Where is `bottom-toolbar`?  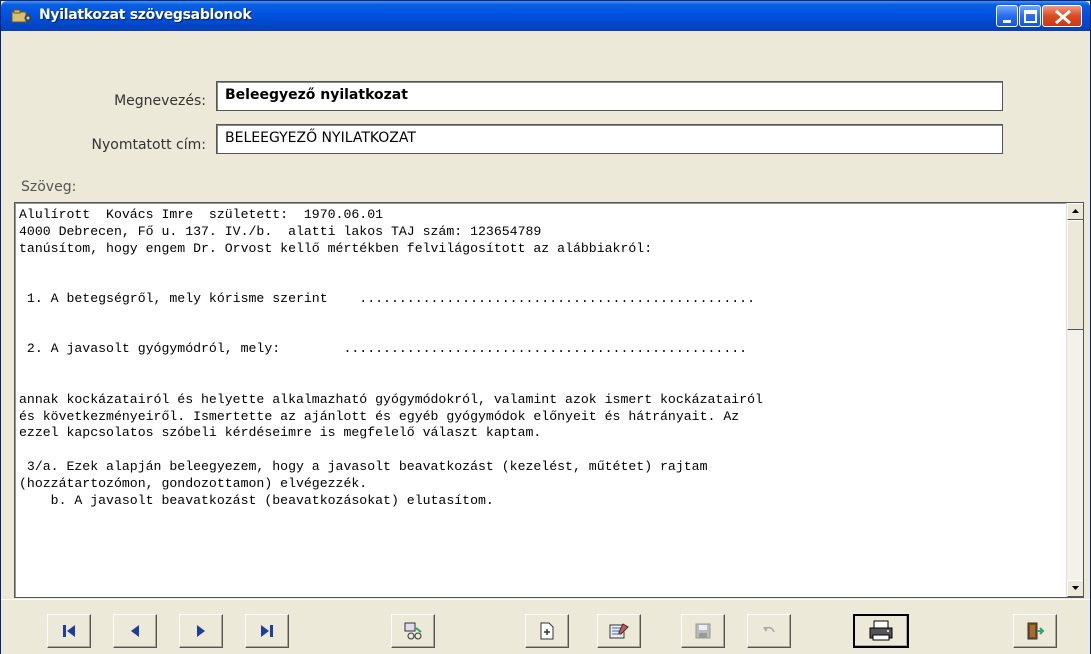 bottom-toolbar is located at coordinates (545, 626).